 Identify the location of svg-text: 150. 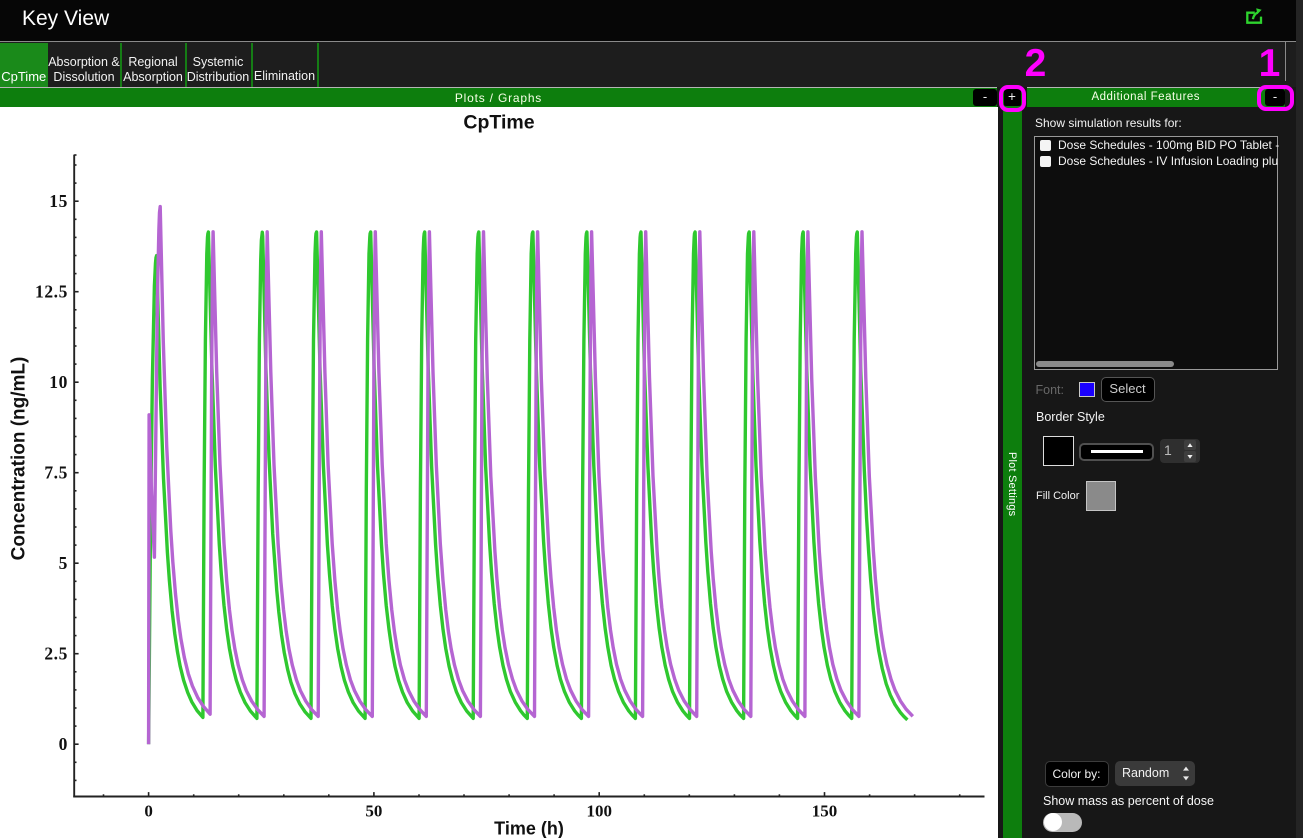
(825, 811).